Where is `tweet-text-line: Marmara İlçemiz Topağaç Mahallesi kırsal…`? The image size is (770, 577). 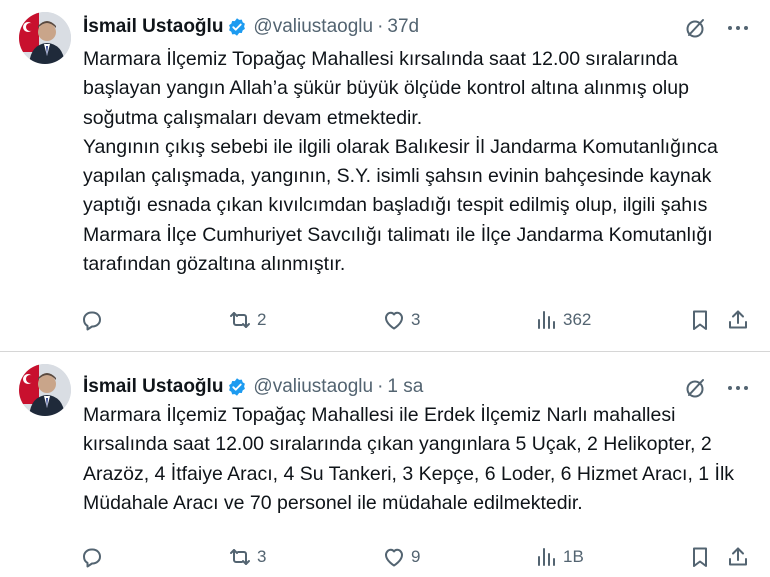
tweet-text-line: Marmara İlçemiz Topağaç Mahallesi kırsal… is located at coordinates (380, 59).